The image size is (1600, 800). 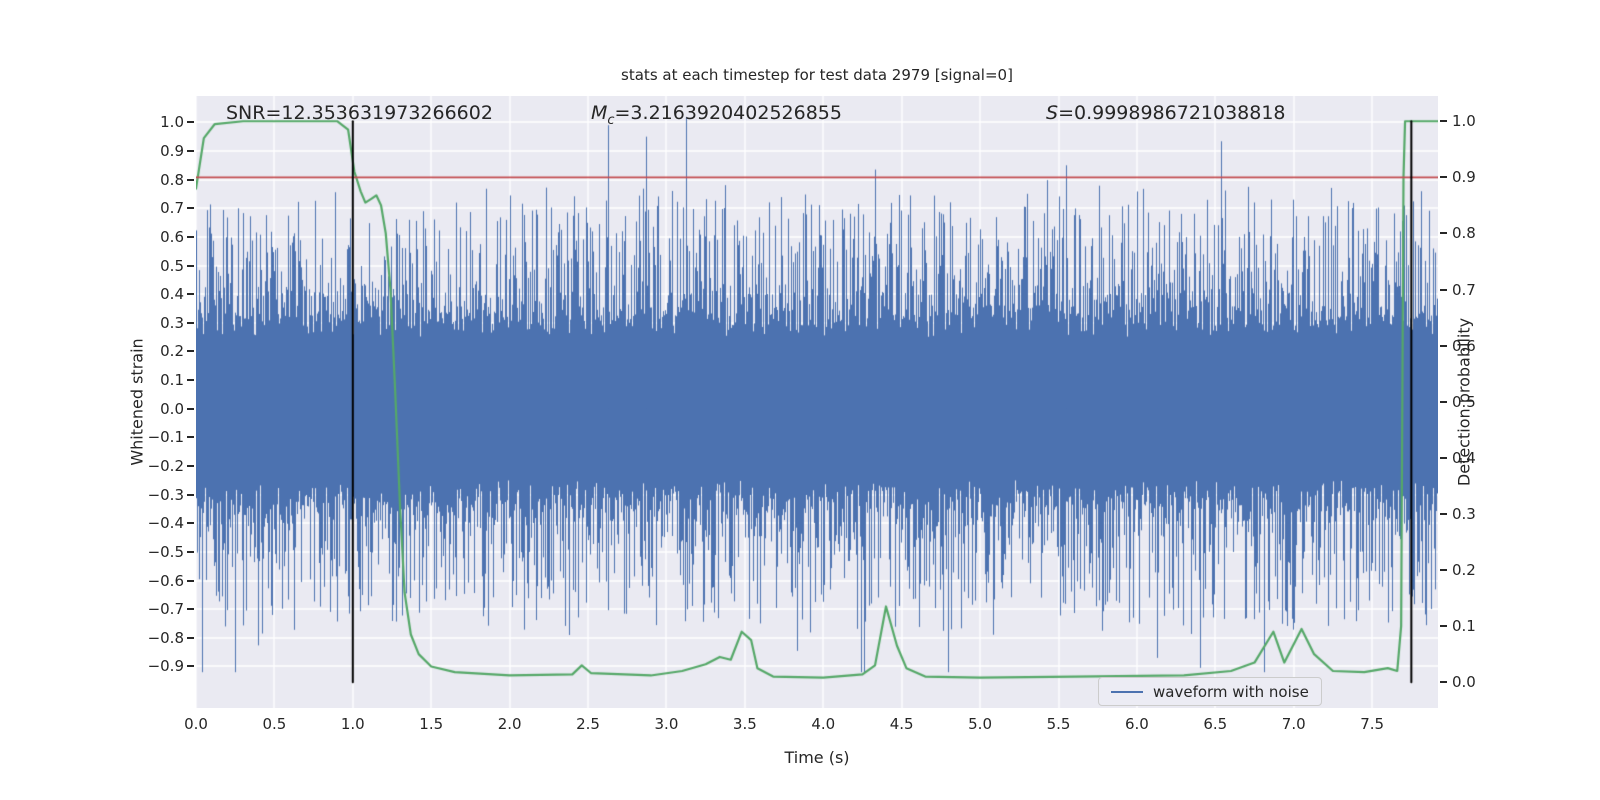 I want to click on annotation-significance-symbol: S, so click(x=1052, y=113).